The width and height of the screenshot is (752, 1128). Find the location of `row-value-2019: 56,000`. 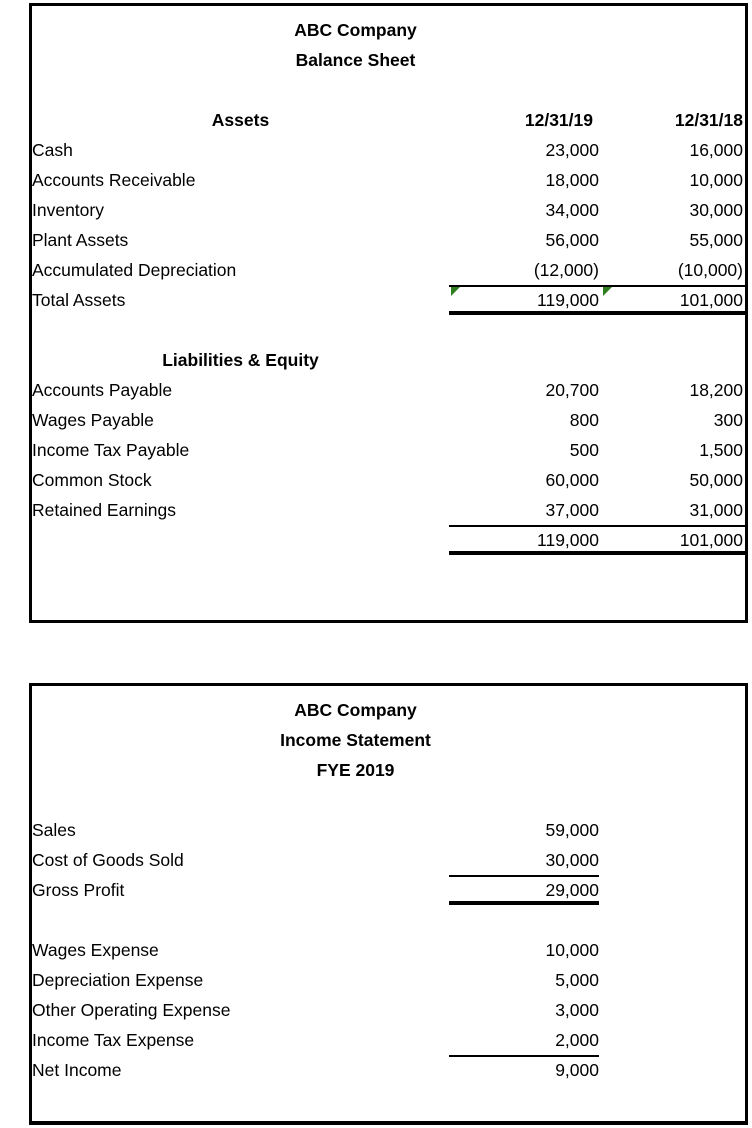

row-value-2019: 56,000 is located at coordinates (572, 240).